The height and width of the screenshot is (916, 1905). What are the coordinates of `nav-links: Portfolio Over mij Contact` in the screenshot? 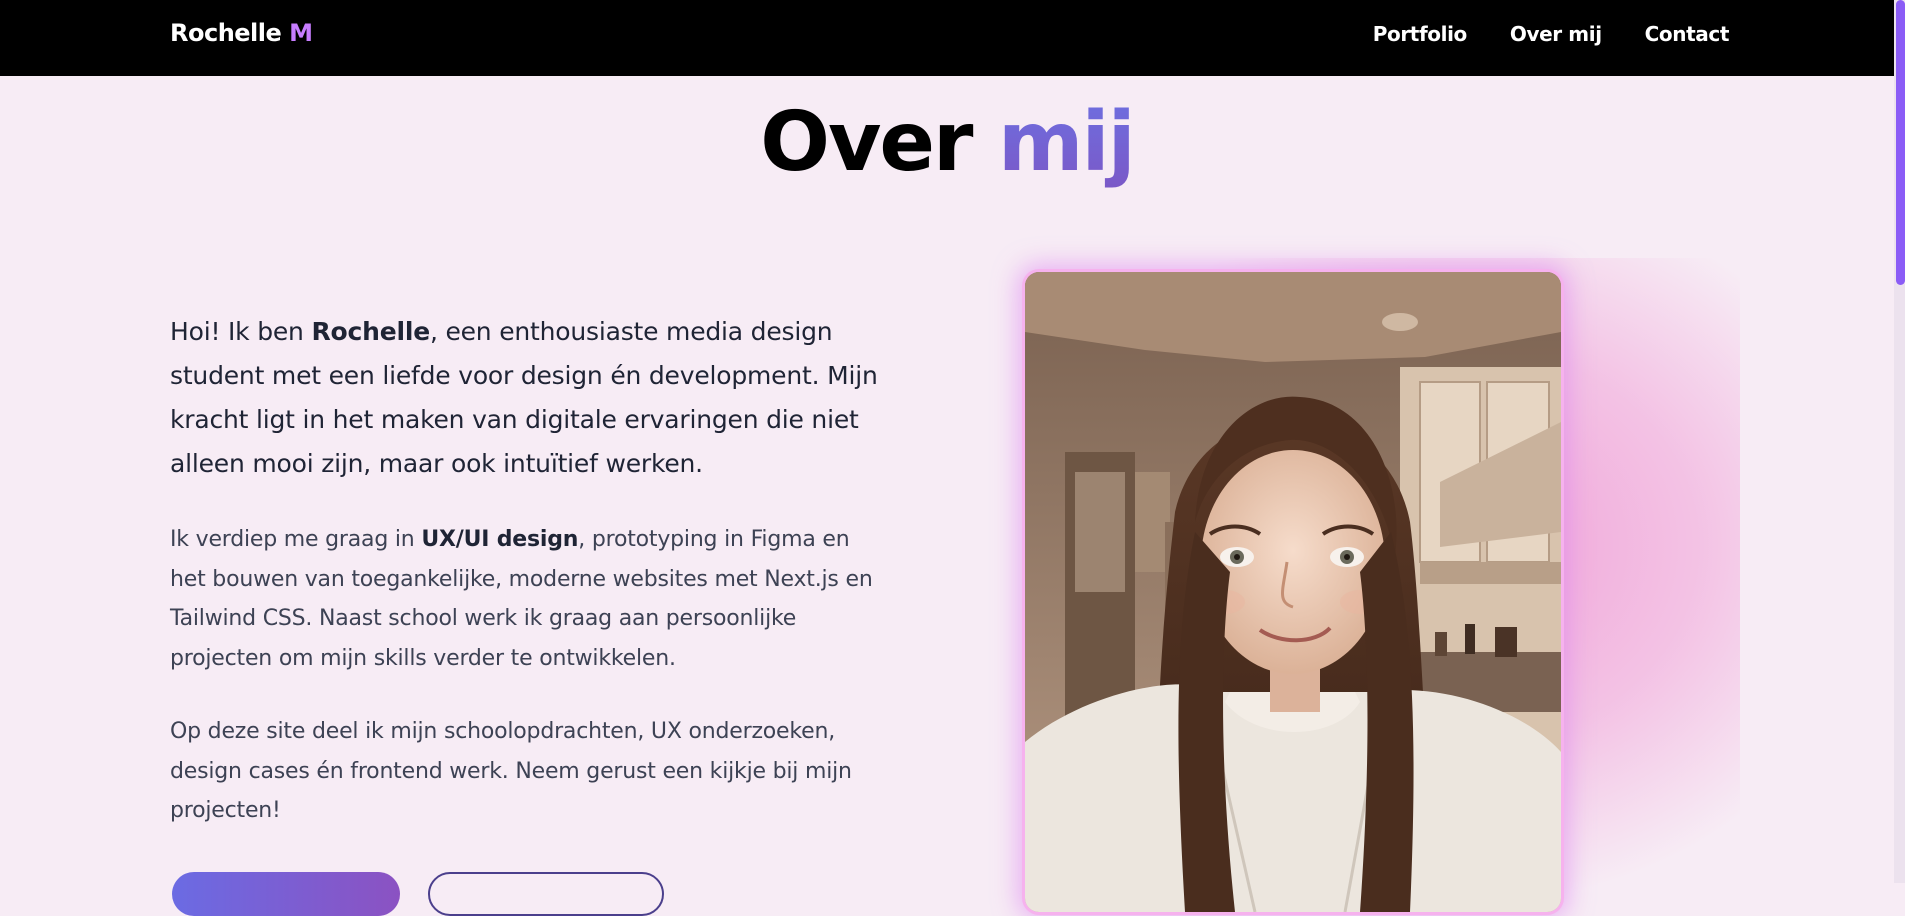 It's located at (1530, 34).